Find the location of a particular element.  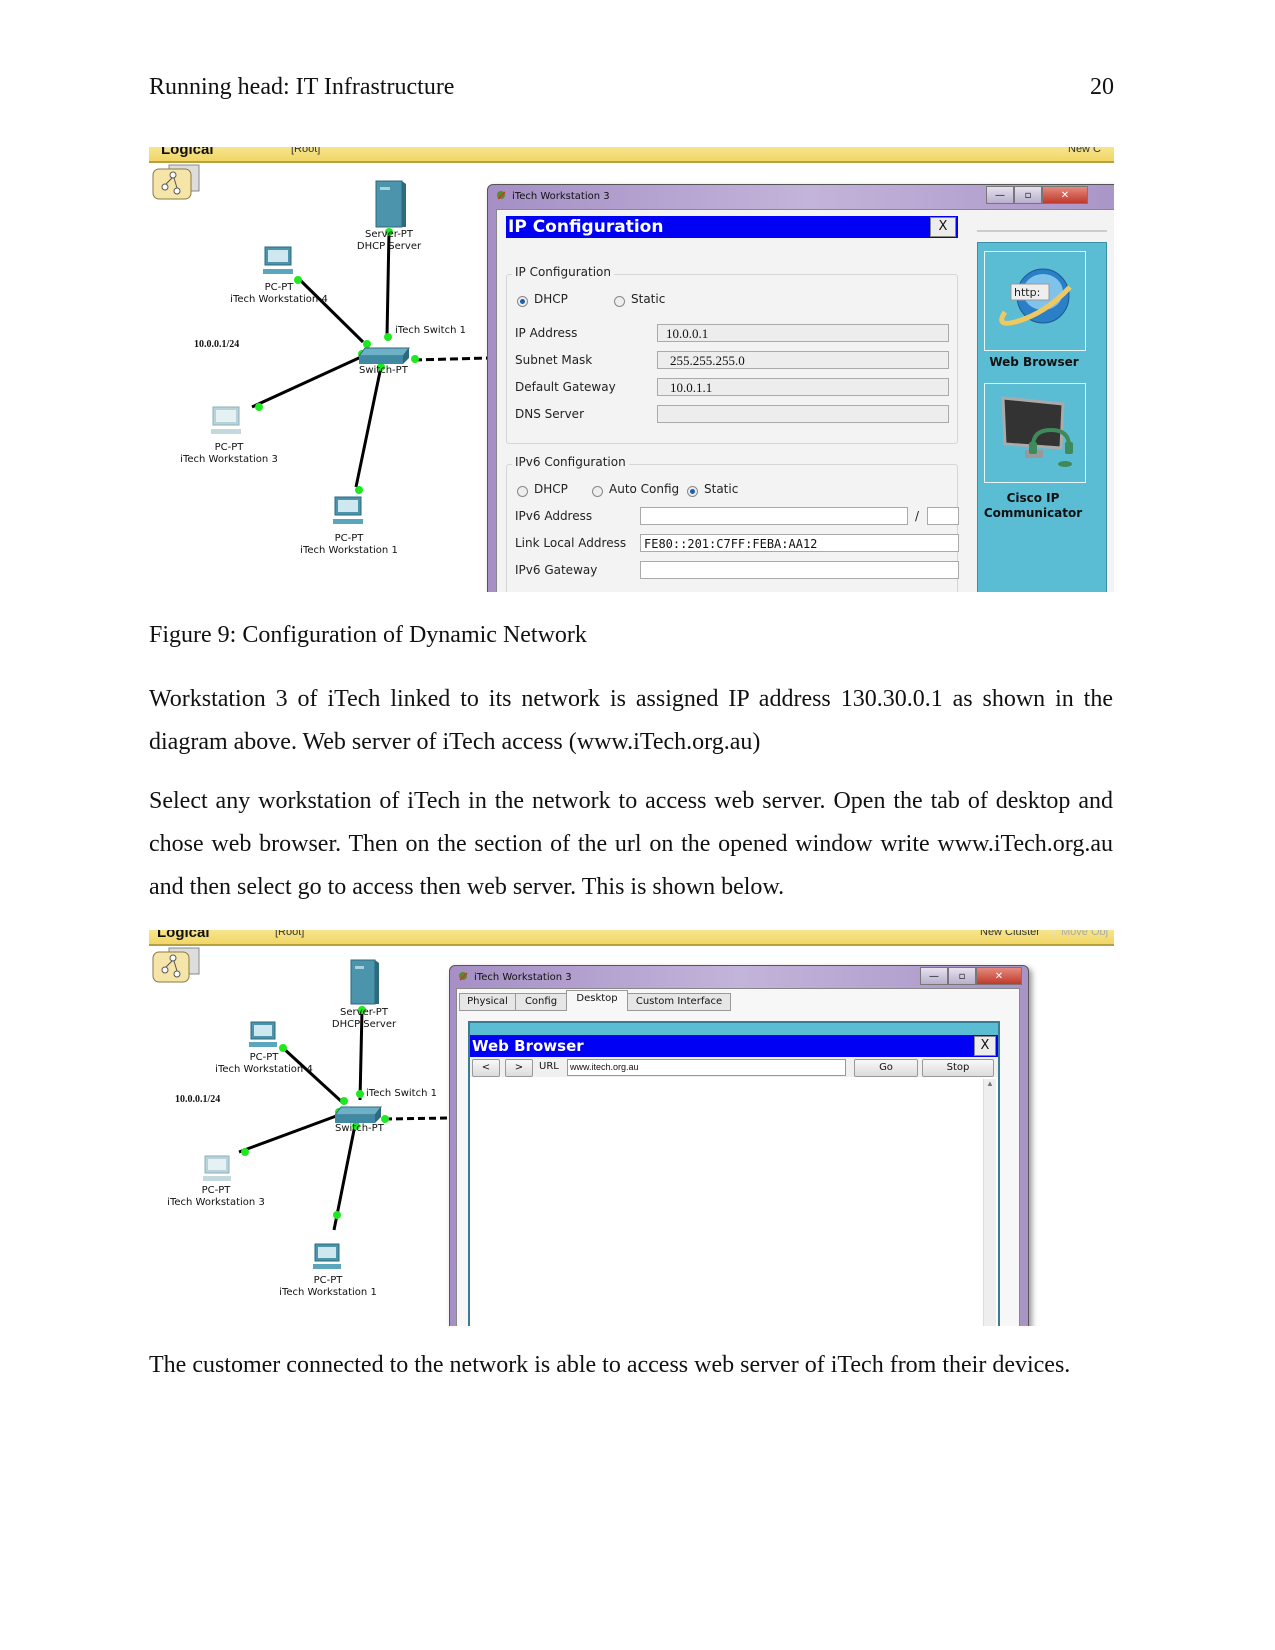

running-head: Running head: IT Infrastructure is located at coordinates (302, 87).